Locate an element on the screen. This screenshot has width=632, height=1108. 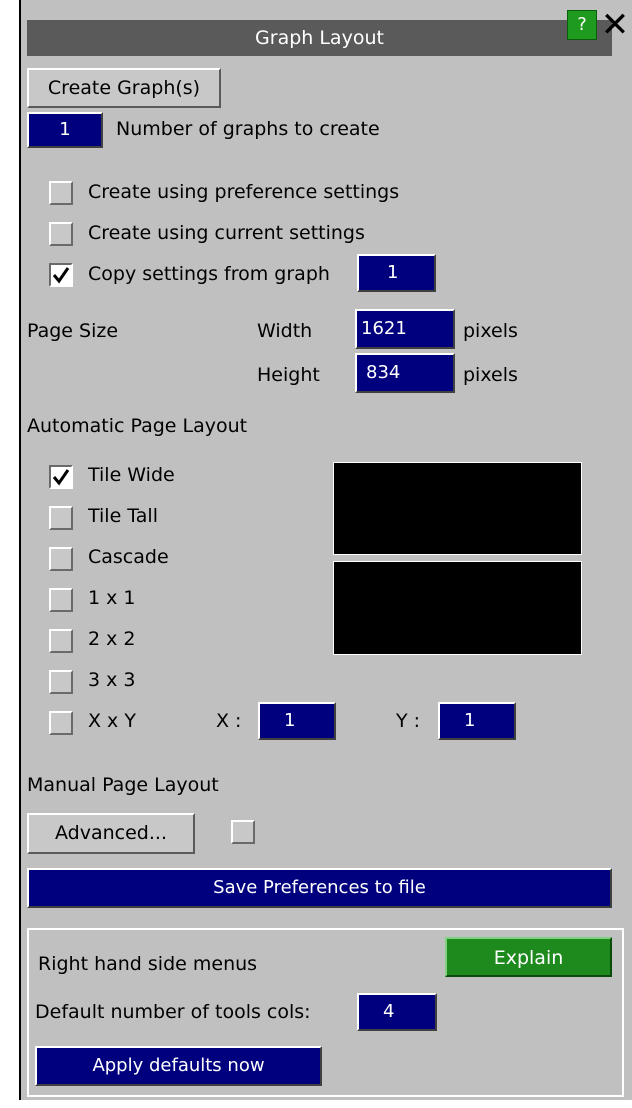
cascade-label: Cascade is located at coordinates (128, 557).